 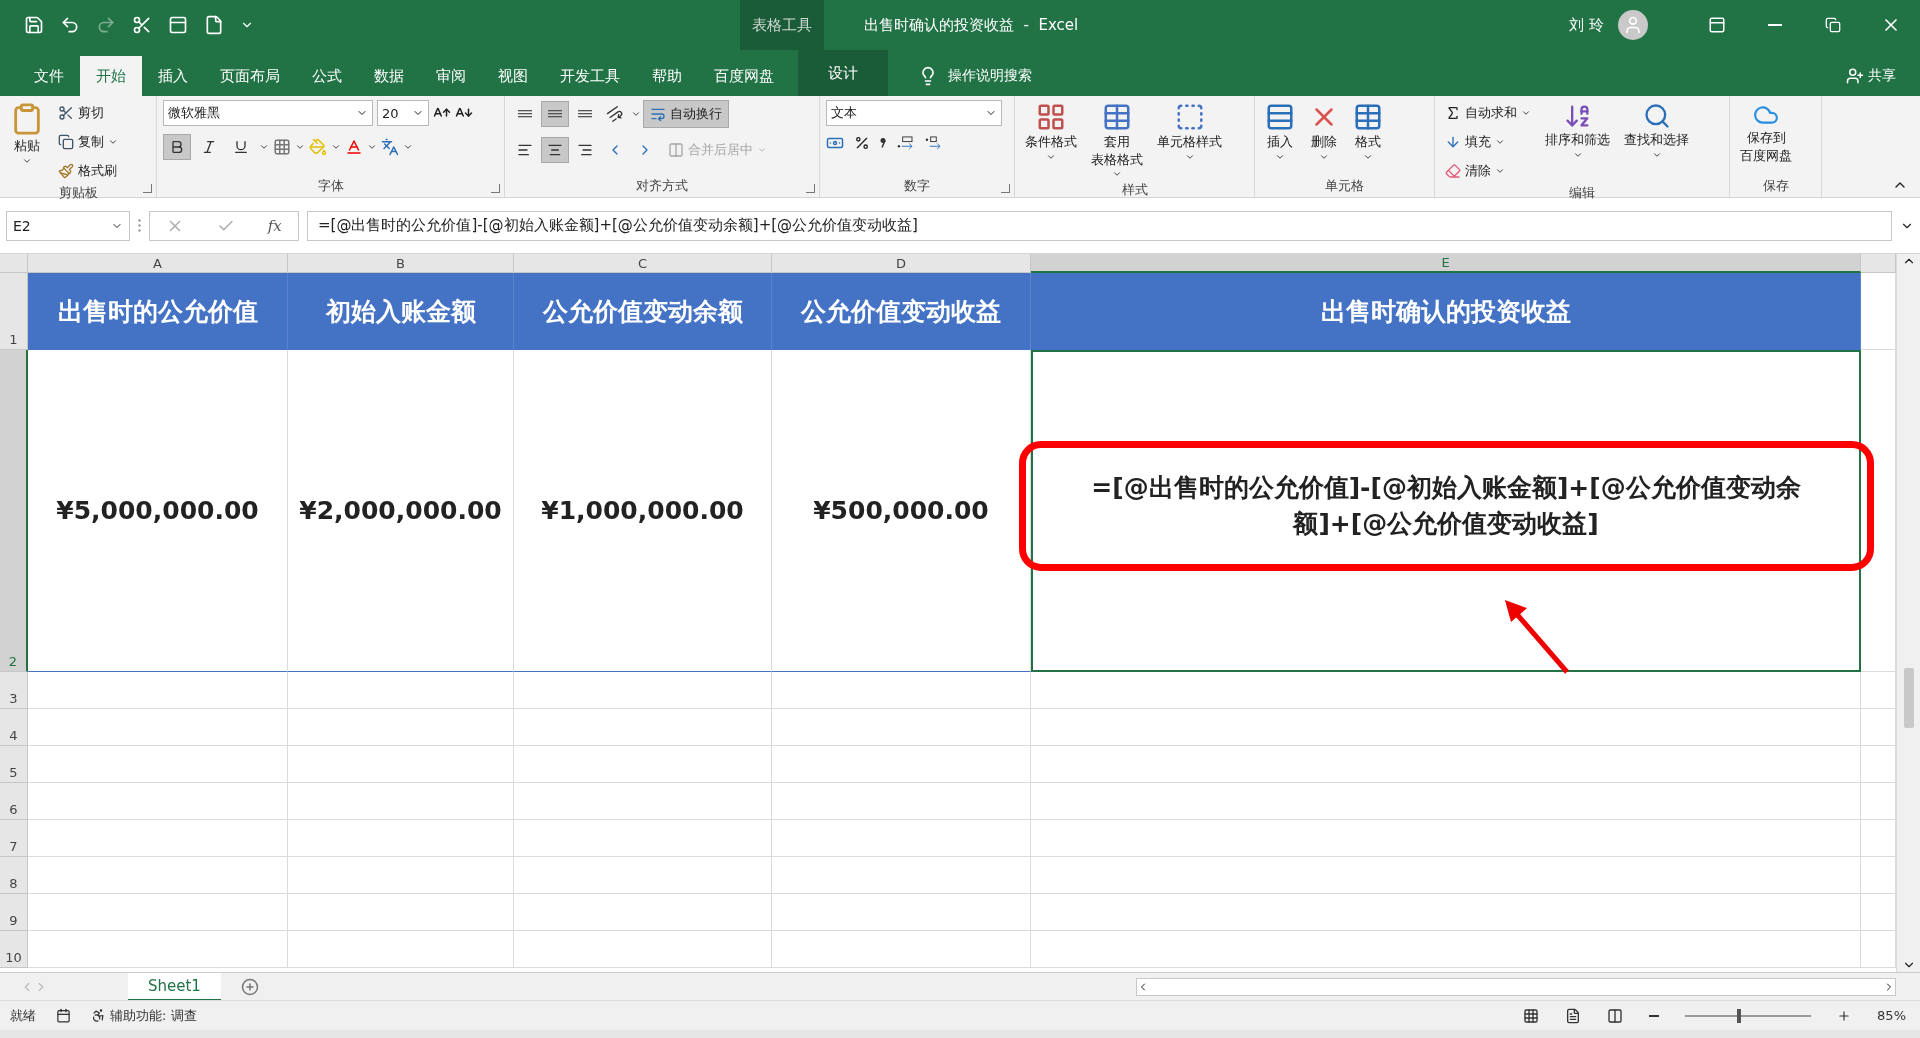 I want to click on column-header: C, so click(x=643, y=263).